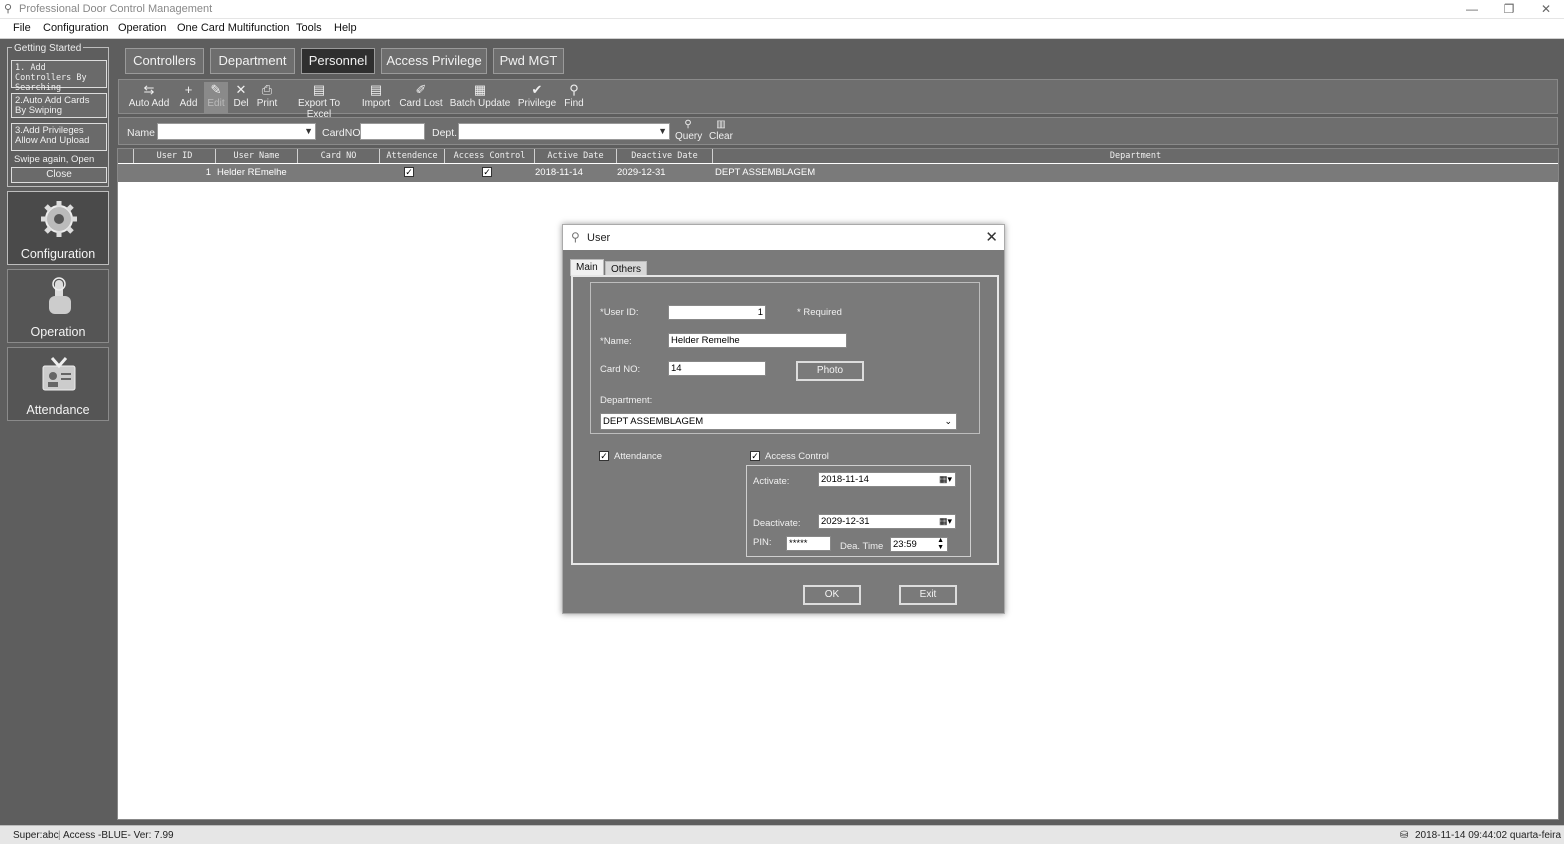  I want to click on dea-time-spinner: 23:59 ▲ ▼, so click(919, 544).